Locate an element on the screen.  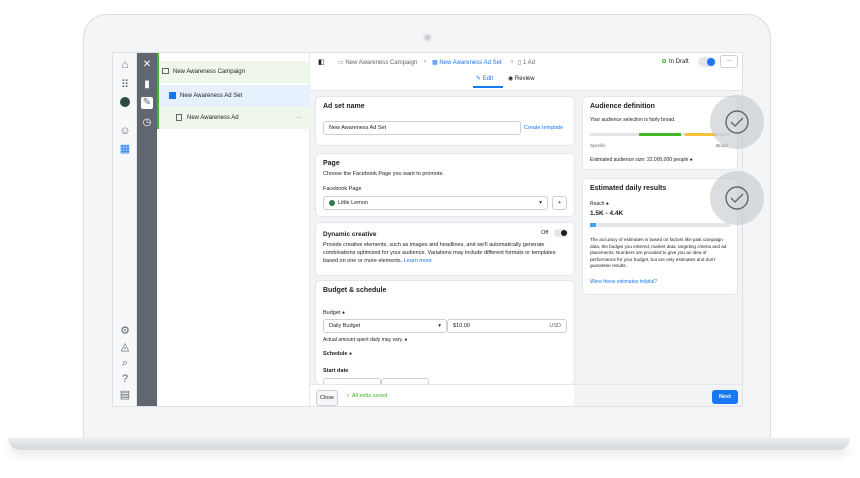
audience-meter is located at coordinates (660, 134).